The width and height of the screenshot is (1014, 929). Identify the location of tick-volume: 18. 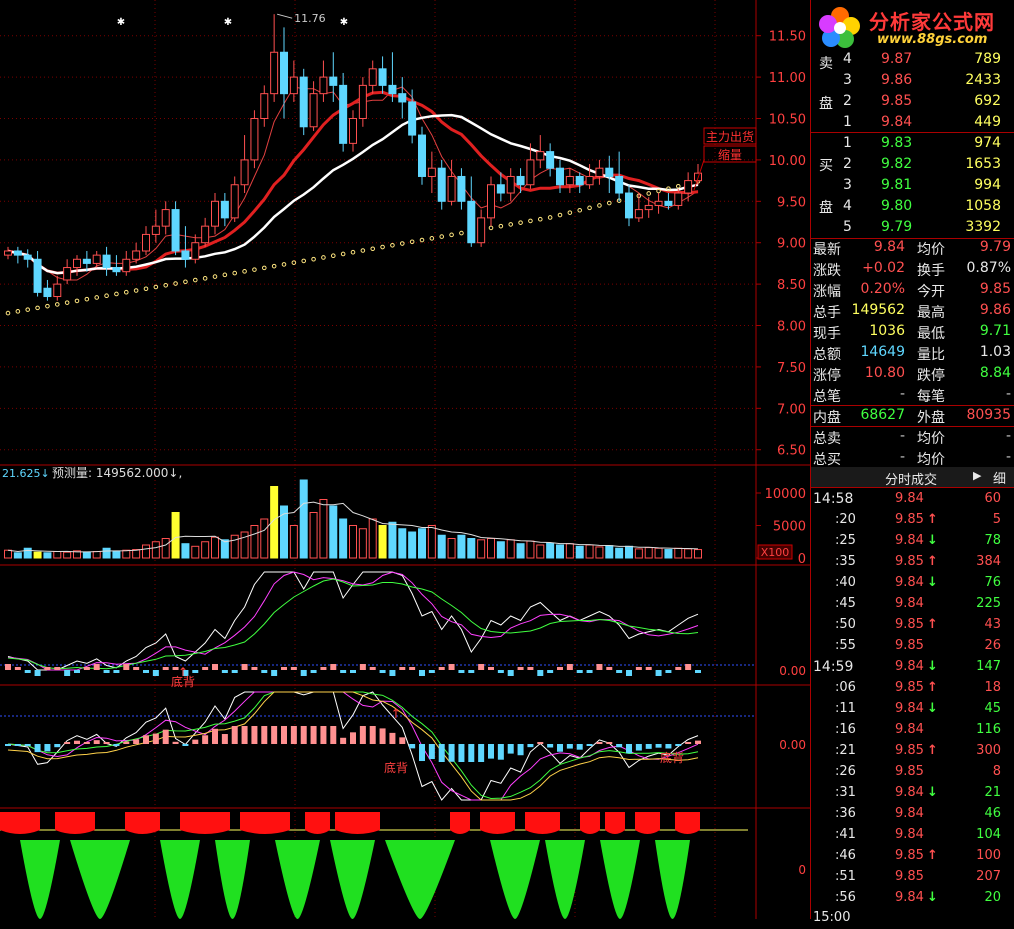
(992, 687).